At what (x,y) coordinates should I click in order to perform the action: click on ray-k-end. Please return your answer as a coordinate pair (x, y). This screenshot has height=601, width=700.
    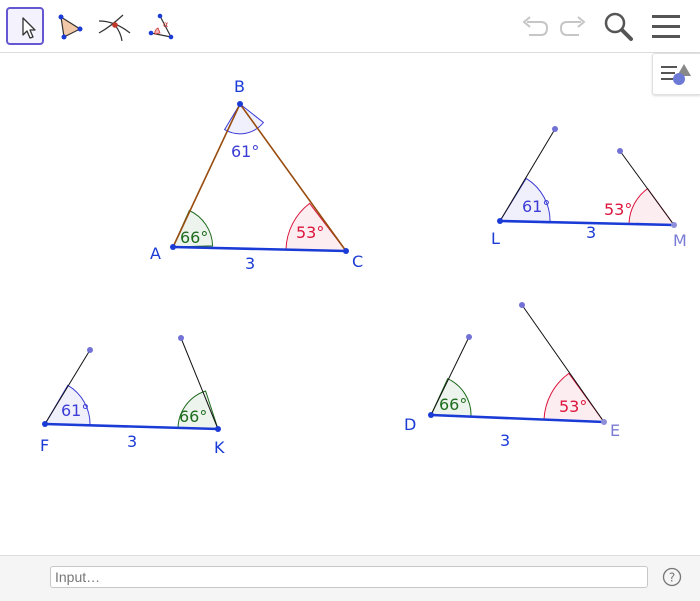
    Looking at the image, I should click on (181, 338).